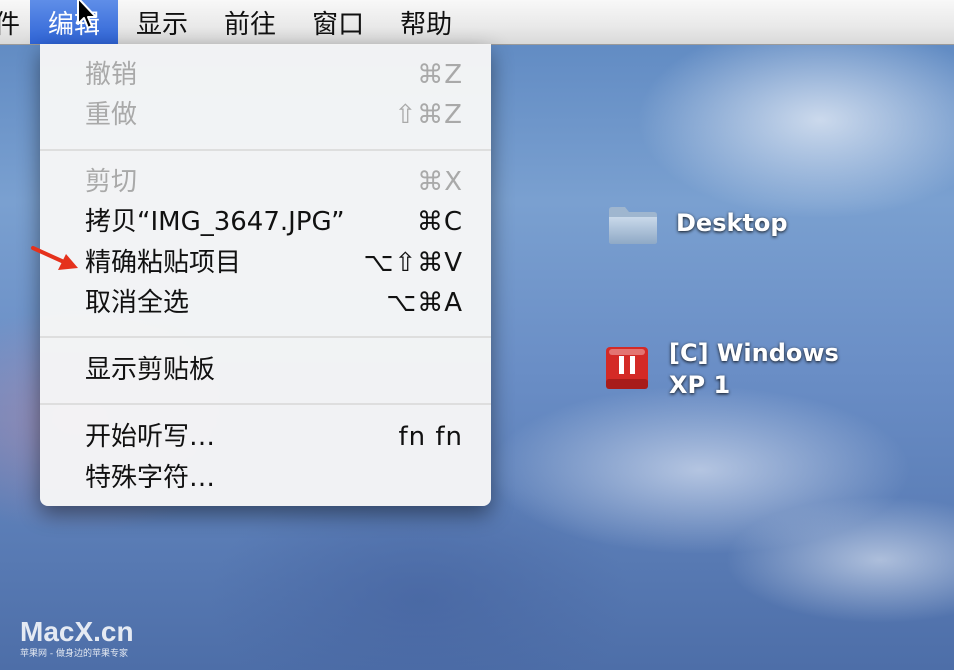  I want to click on menu-item-deselect-all: 取消全选 ⌥⌘A, so click(265, 303).